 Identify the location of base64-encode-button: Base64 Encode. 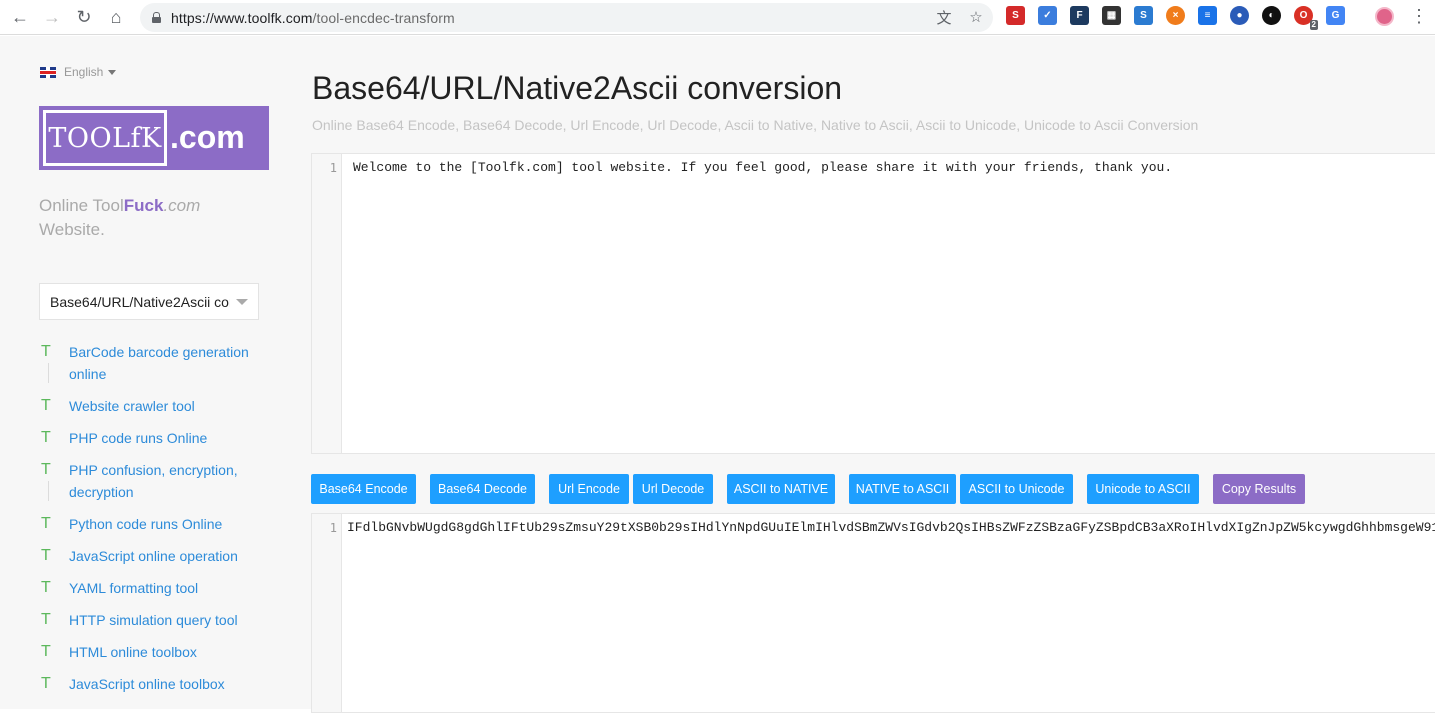
(363, 489).